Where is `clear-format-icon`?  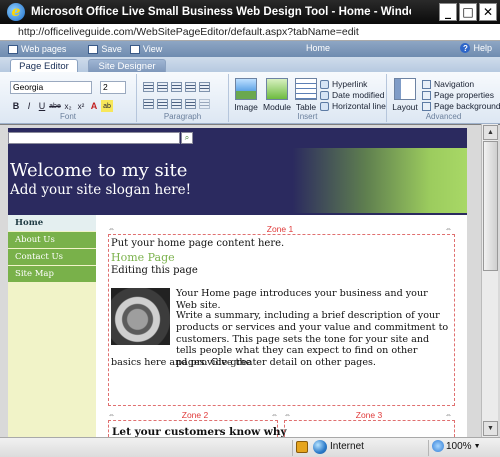 clear-format-icon is located at coordinates (204, 104).